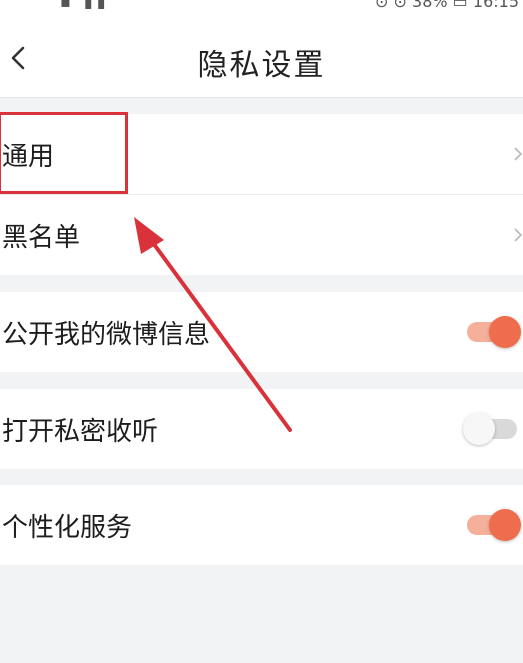 This screenshot has width=523, height=663. I want to click on settings-row-blacklist: 黑名单, so click(261, 235).